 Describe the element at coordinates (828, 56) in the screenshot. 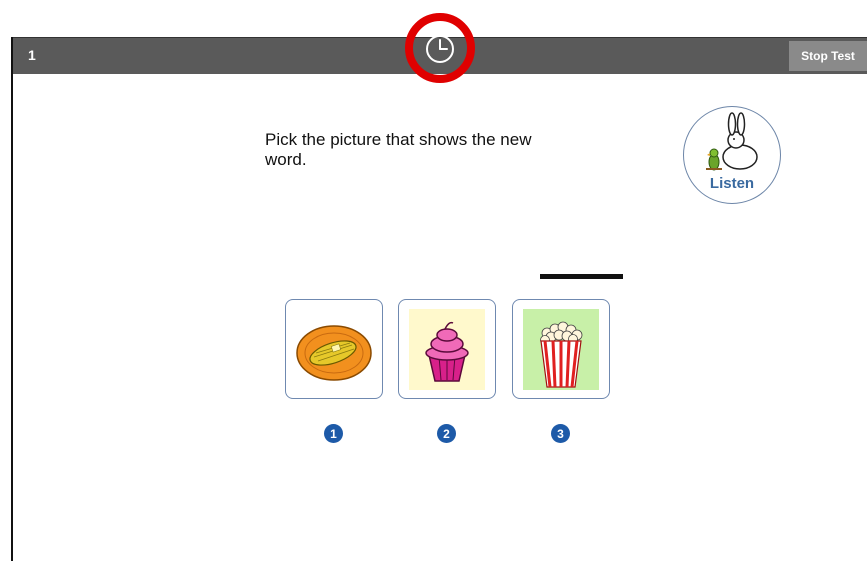

I see `stop-test-button: Stop Test` at that location.